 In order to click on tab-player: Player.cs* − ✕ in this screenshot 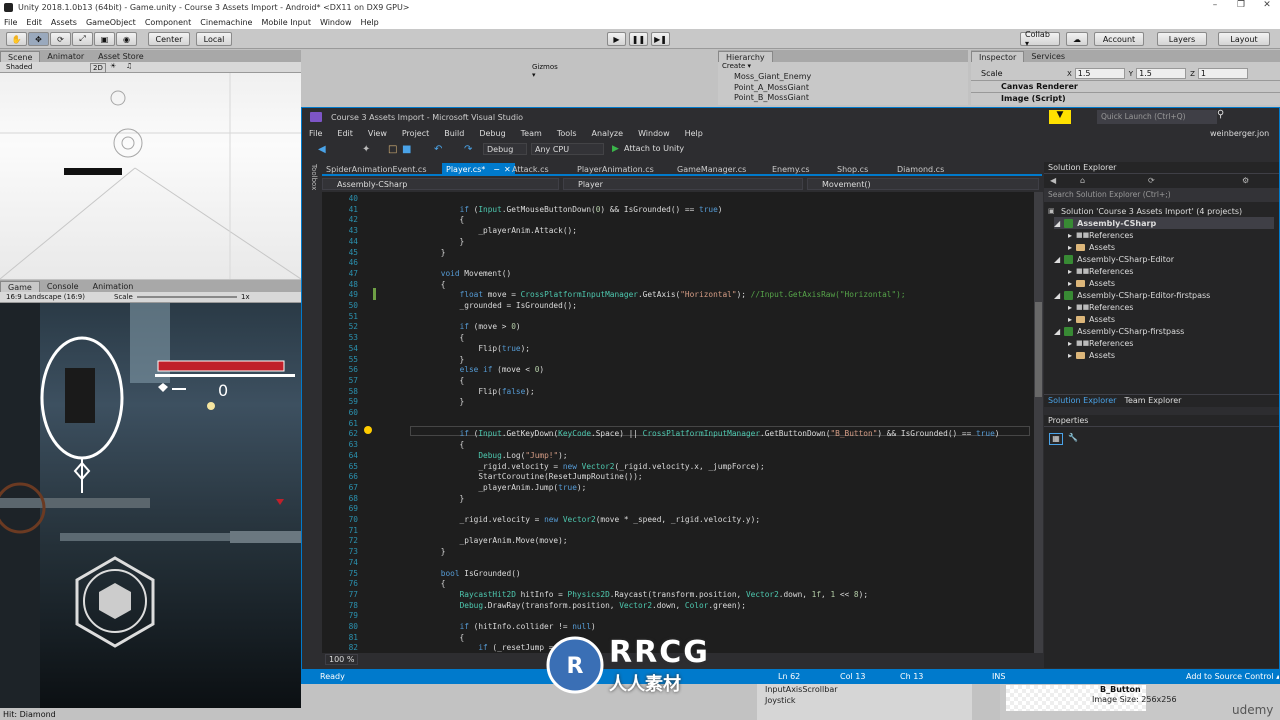, I will do `click(478, 169)`.